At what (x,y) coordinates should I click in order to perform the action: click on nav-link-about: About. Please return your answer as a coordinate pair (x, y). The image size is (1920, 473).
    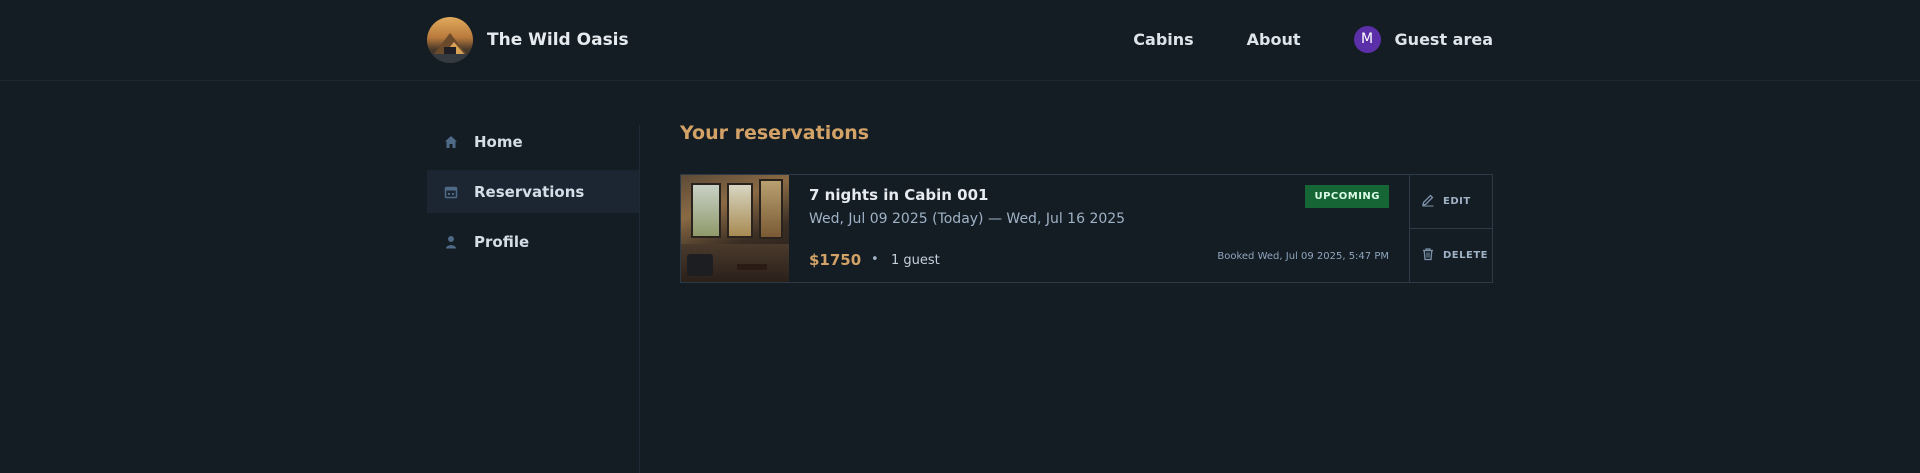
    Looking at the image, I should click on (1274, 39).